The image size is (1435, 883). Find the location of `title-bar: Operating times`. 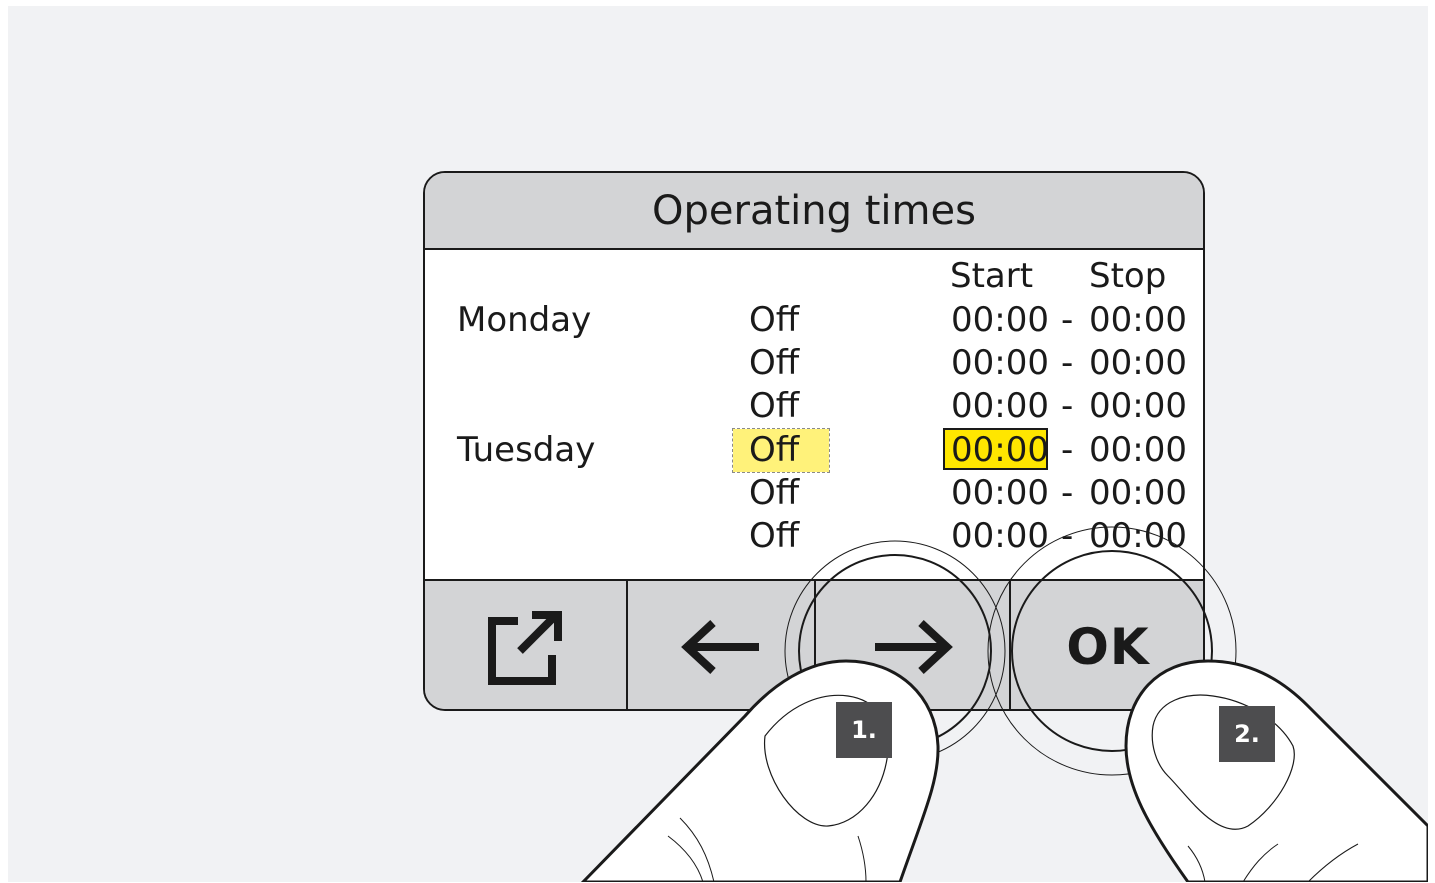

title-bar: Operating times is located at coordinates (814, 211).